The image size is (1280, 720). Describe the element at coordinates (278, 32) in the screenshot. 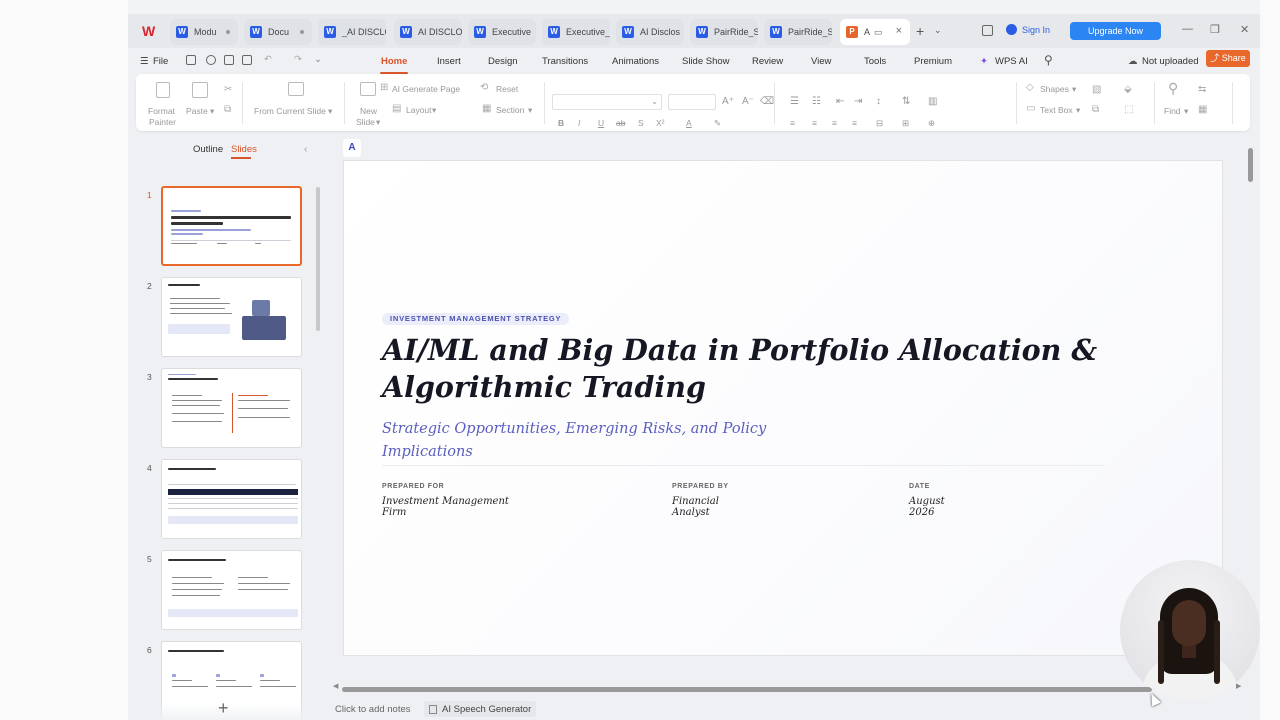

I see `tab-document-2: W Docu` at that location.